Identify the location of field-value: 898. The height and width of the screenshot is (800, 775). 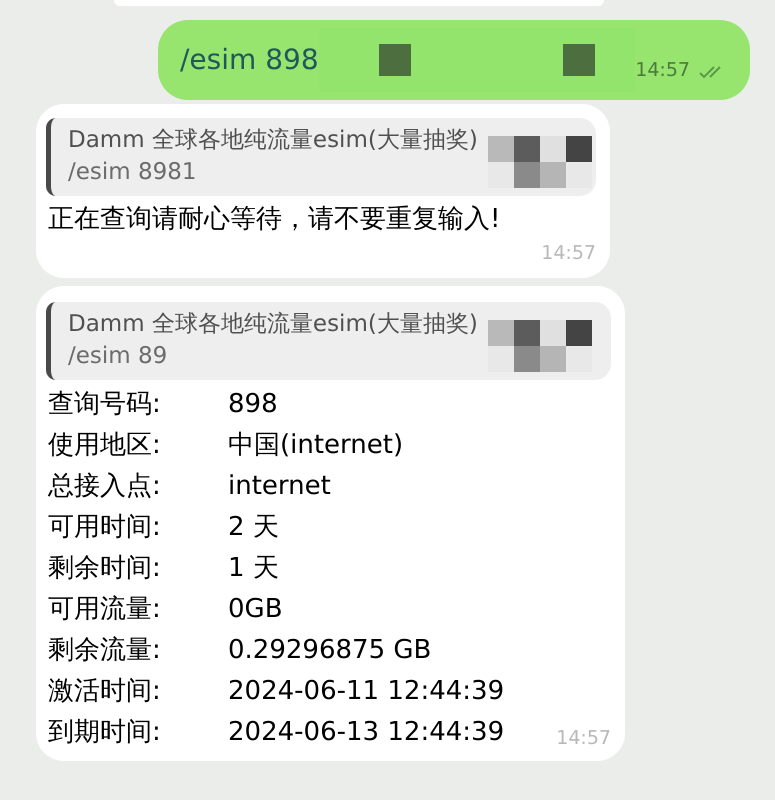
(253, 405).